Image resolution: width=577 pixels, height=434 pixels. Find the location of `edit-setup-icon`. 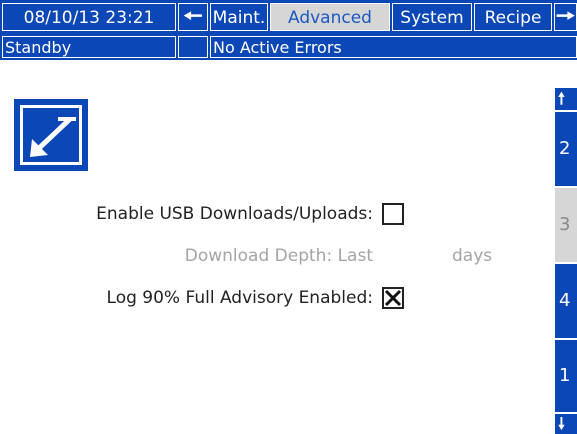

edit-setup-icon is located at coordinates (51, 135).